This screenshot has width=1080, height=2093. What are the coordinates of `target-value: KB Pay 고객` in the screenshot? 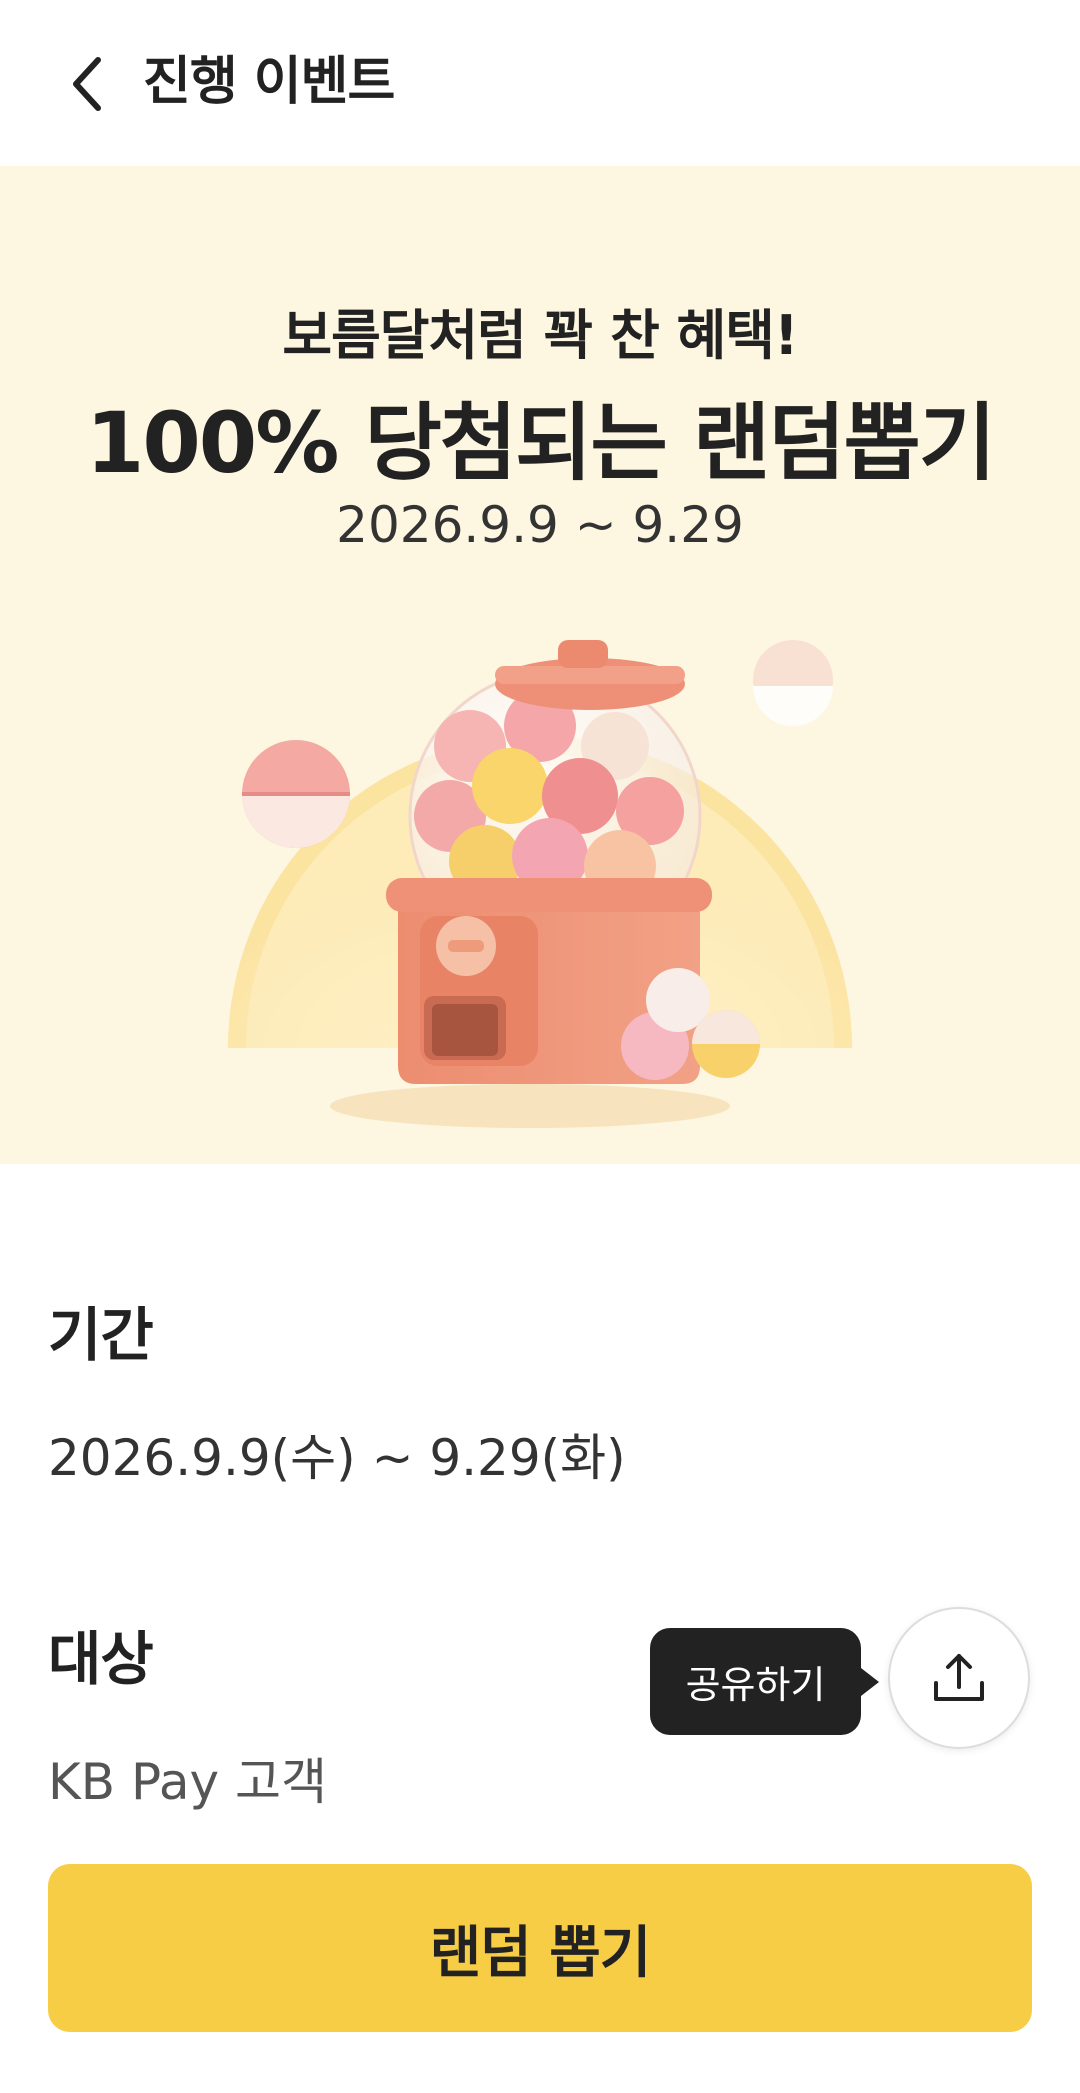 It's located at (188, 1782).